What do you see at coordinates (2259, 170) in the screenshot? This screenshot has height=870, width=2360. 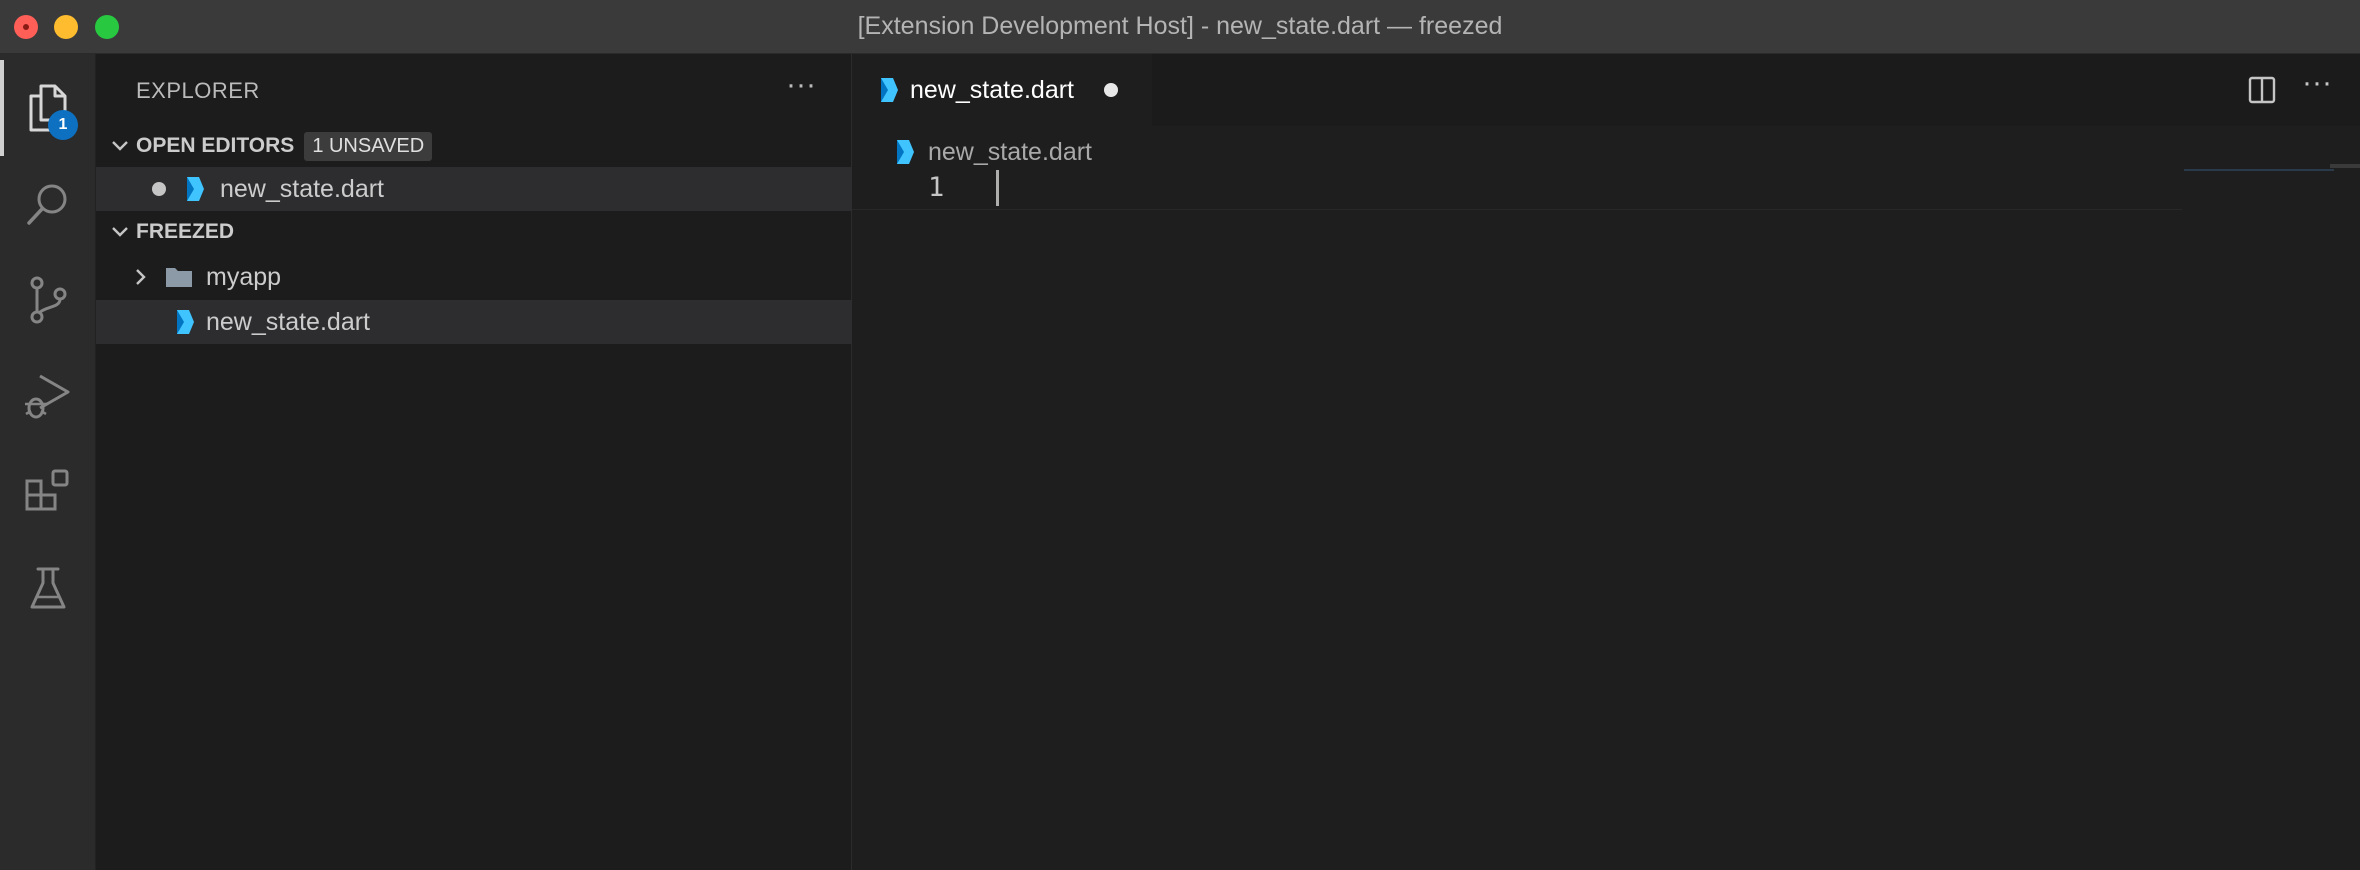 I see `minimap` at bounding box center [2259, 170].